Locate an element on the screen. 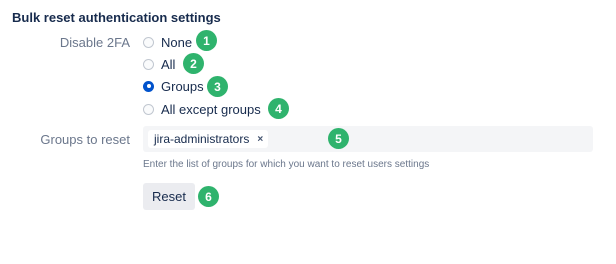 The width and height of the screenshot is (616, 264). remove-tag-icon: × is located at coordinates (260, 139).